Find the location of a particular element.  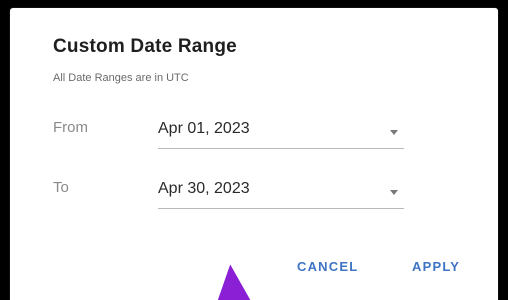

from-date-value: Apr 01, 2023 is located at coordinates (204, 128).